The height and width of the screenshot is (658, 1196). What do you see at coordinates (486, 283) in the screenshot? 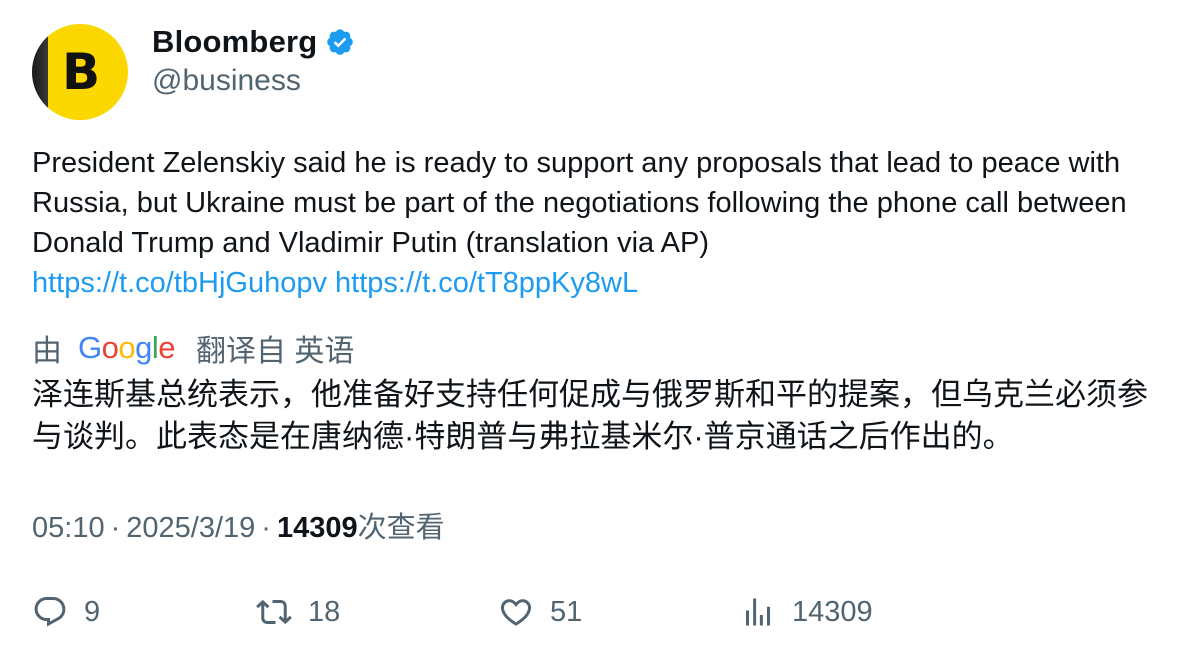
I see `tweet-link-2: https://t.co/tT8ppKy8wL` at bounding box center [486, 283].